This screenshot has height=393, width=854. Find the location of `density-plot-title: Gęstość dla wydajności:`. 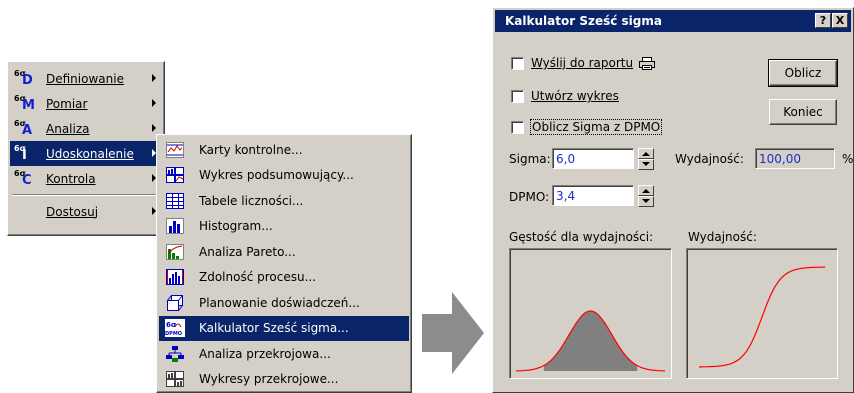

density-plot-title: Gęstość dla wydajności: is located at coordinates (581, 237).